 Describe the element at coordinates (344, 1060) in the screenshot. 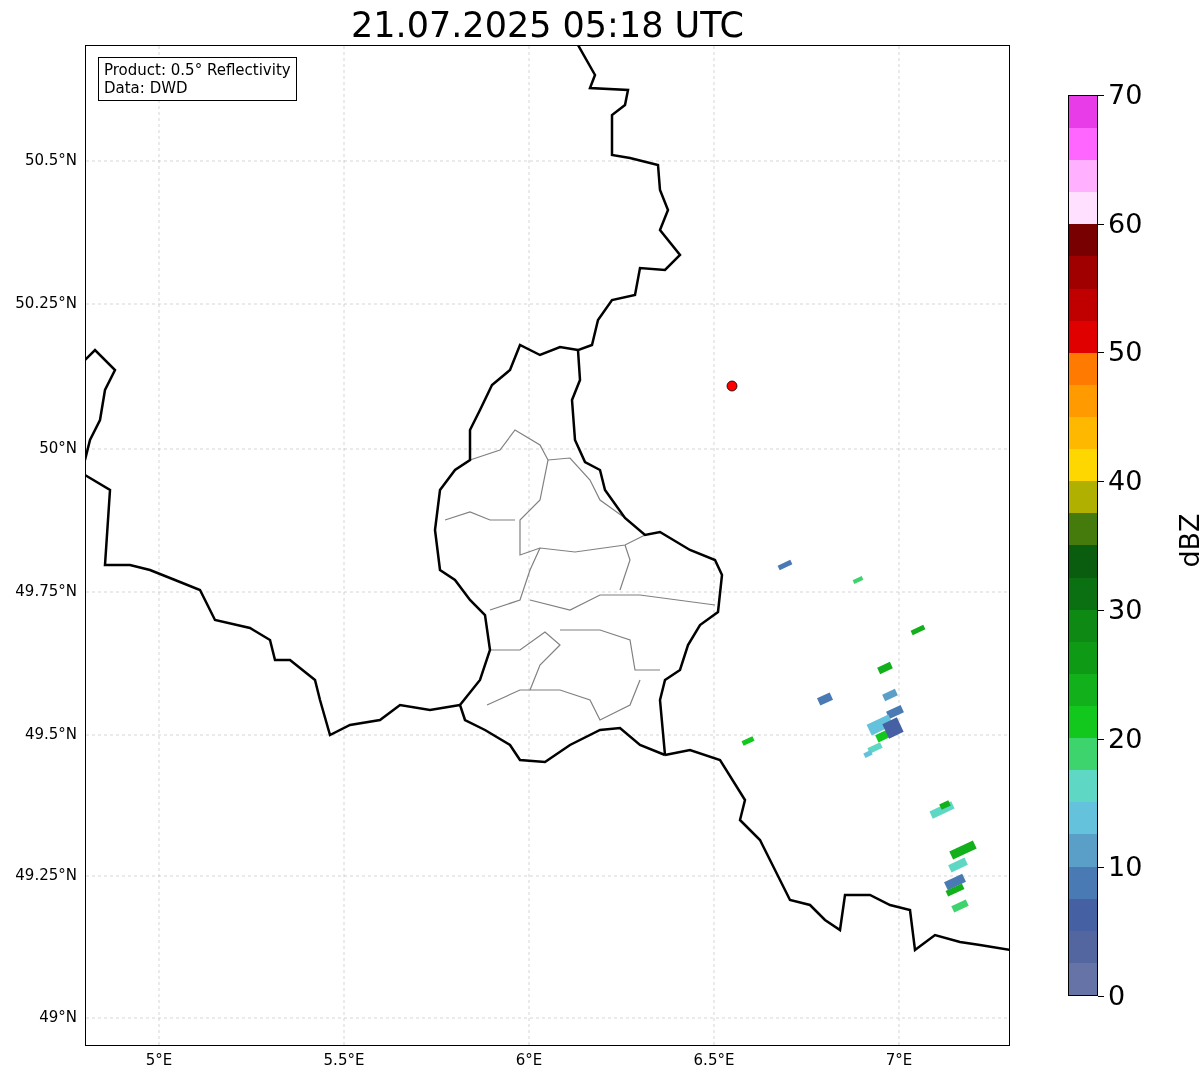

I see `longitude-label: 5.5°E` at that location.